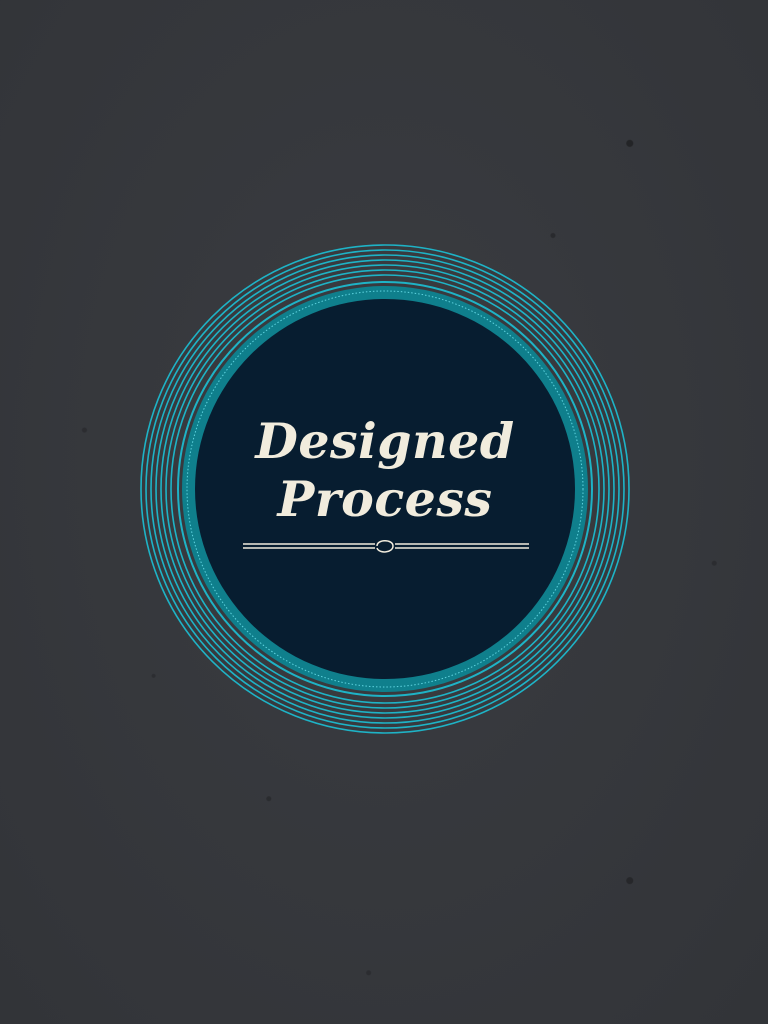  I want to click on badge-title: Designed Process, so click(385, 470).